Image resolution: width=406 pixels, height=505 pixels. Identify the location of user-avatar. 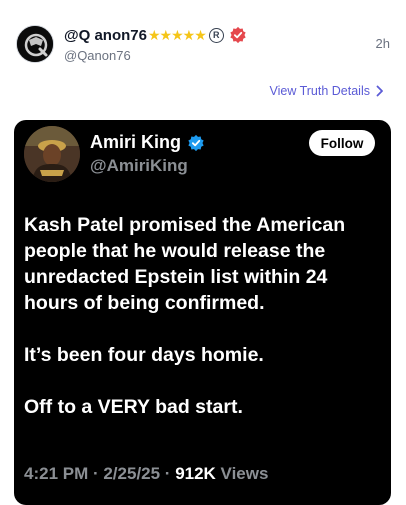
(35, 44).